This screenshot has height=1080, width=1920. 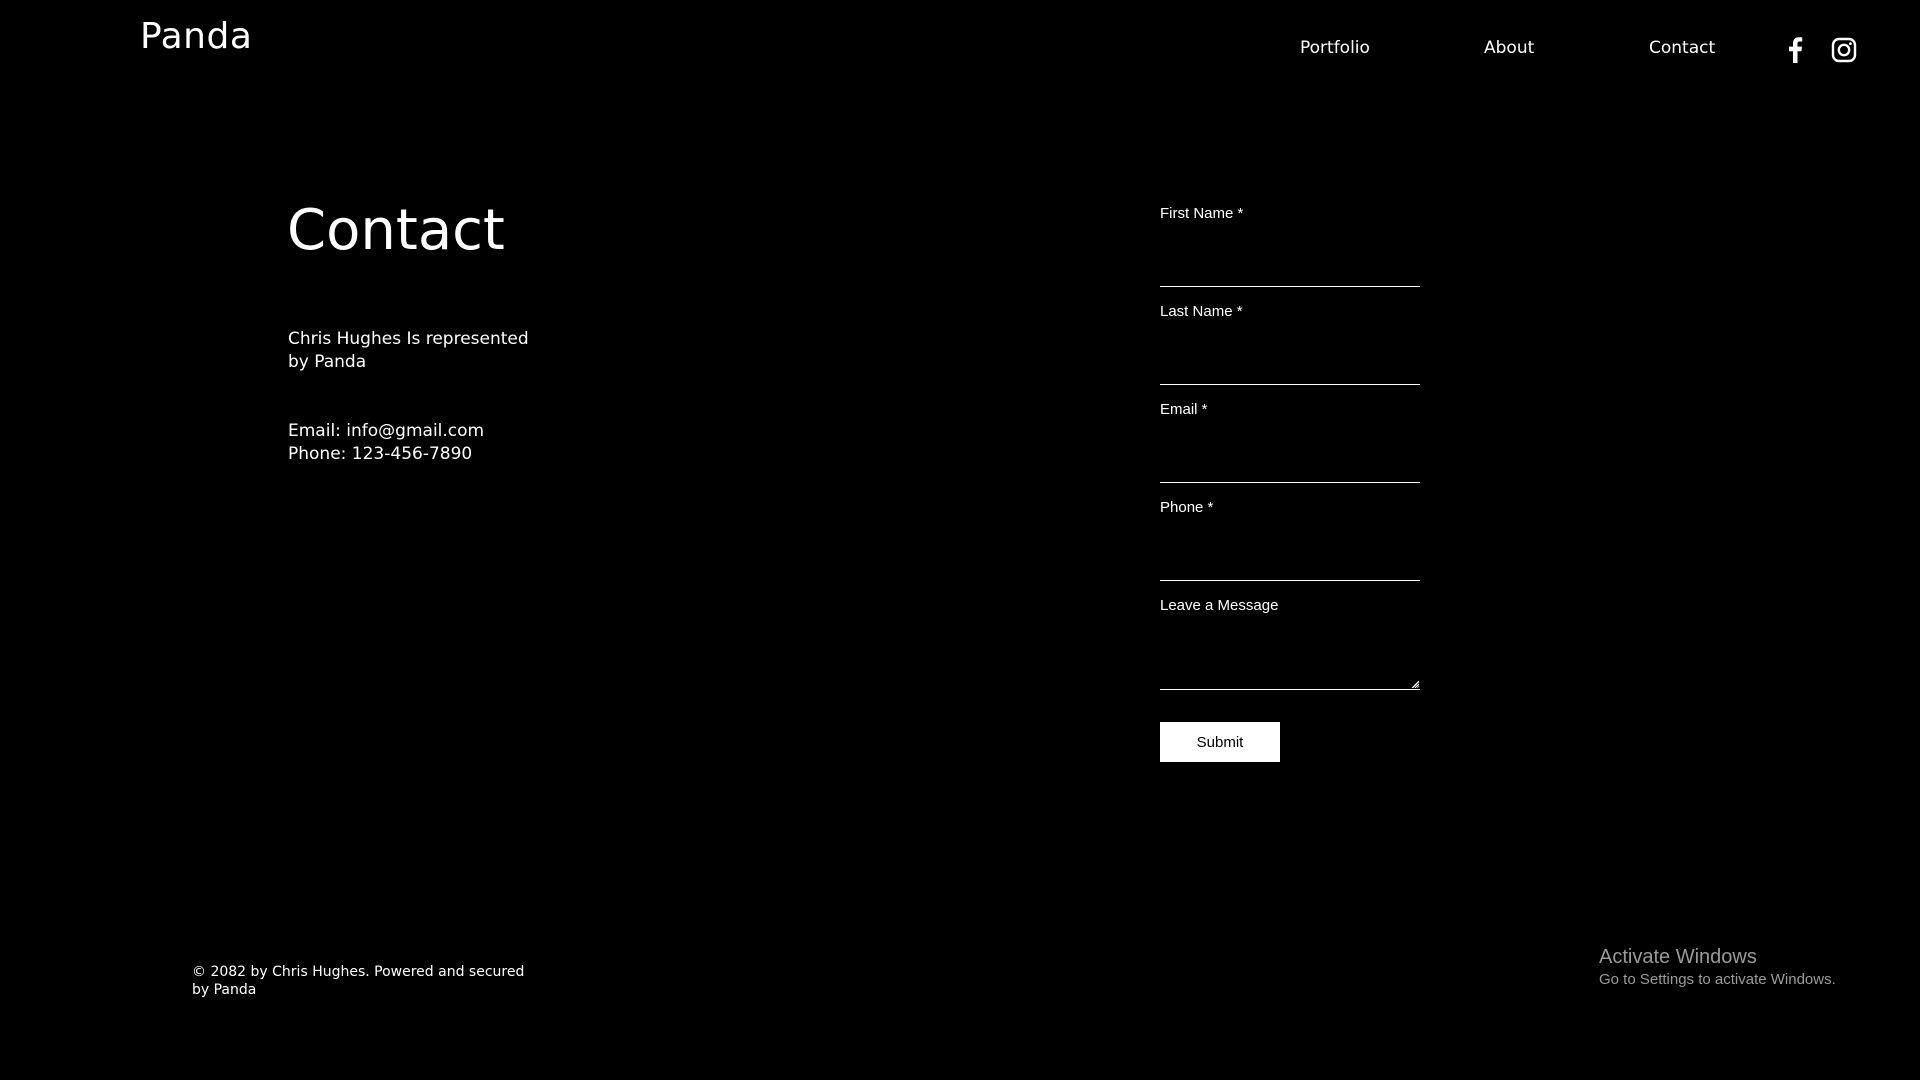 What do you see at coordinates (1202, 213) in the screenshot?
I see `first-name-label: First Name *` at bounding box center [1202, 213].